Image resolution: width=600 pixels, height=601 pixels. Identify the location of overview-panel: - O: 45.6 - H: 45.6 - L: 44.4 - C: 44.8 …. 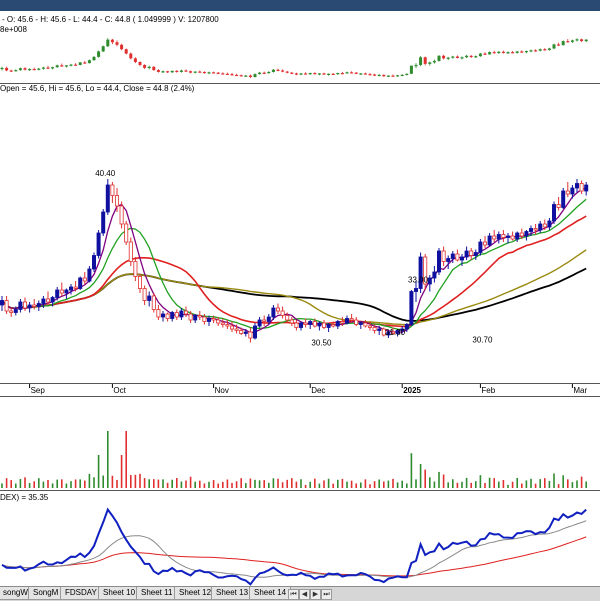
(300, 47).